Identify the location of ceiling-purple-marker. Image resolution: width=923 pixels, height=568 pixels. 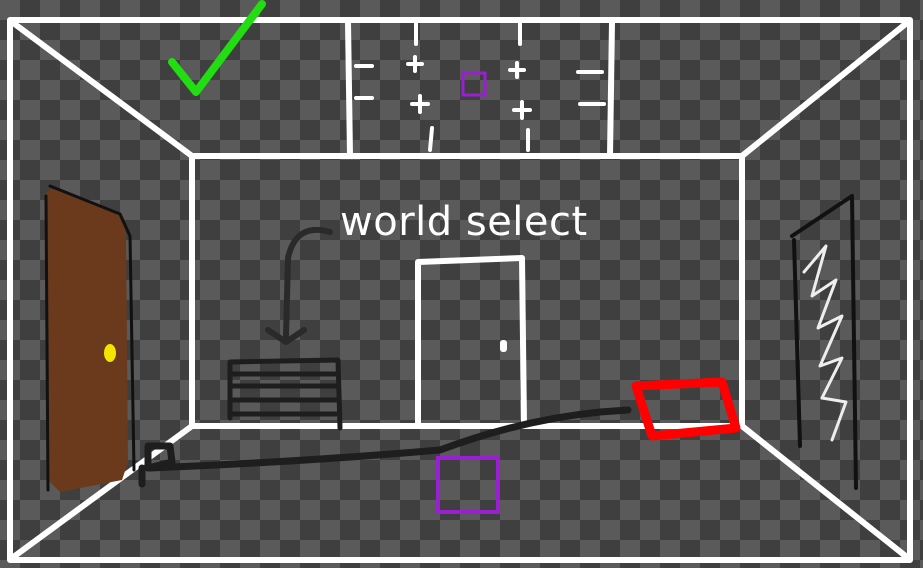
(474, 84).